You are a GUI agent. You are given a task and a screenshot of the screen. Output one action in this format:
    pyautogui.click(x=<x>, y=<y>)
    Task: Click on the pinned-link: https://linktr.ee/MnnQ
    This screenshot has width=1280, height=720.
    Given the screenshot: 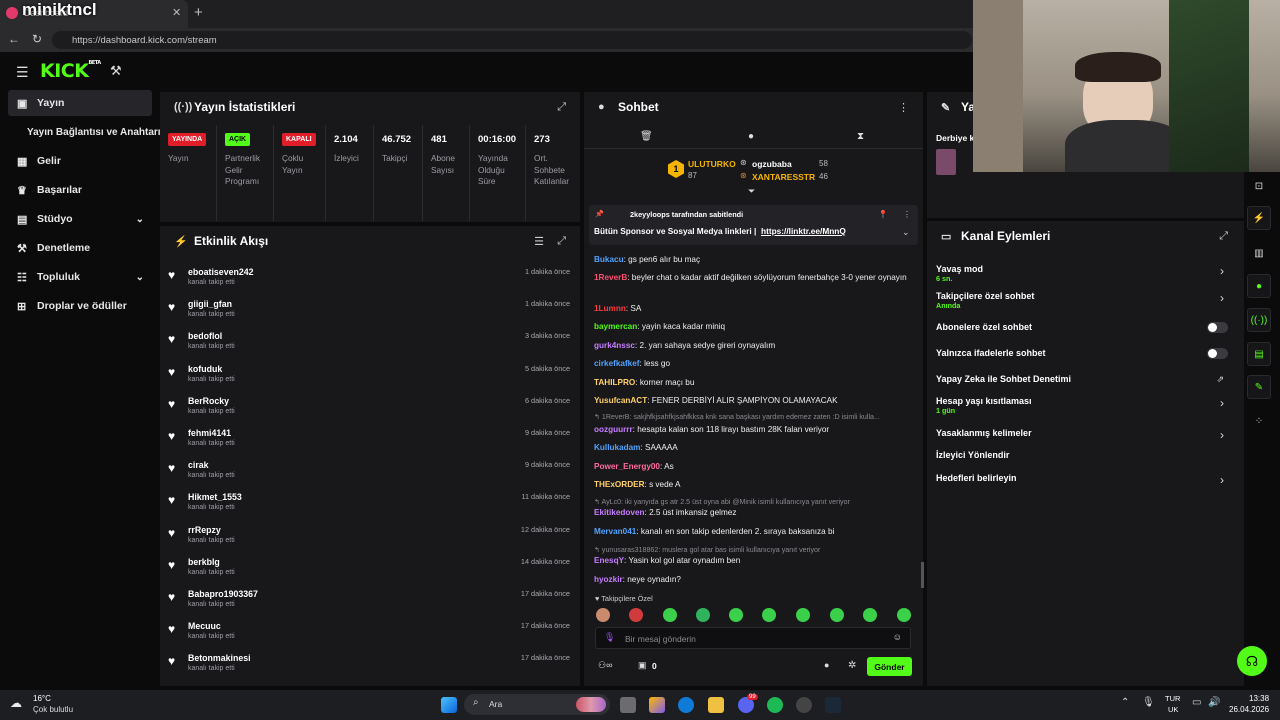 What is the action you would take?
    pyautogui.click(x=803, y=231)
    